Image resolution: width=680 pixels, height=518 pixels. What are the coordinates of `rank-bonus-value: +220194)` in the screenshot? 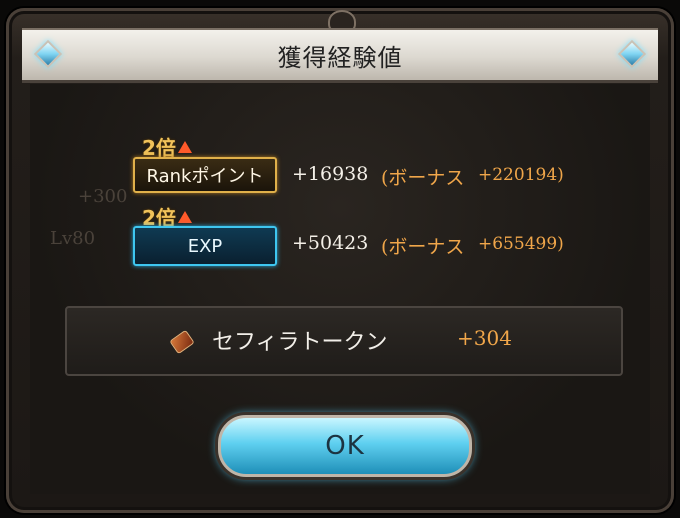 It's located at (521, 175).